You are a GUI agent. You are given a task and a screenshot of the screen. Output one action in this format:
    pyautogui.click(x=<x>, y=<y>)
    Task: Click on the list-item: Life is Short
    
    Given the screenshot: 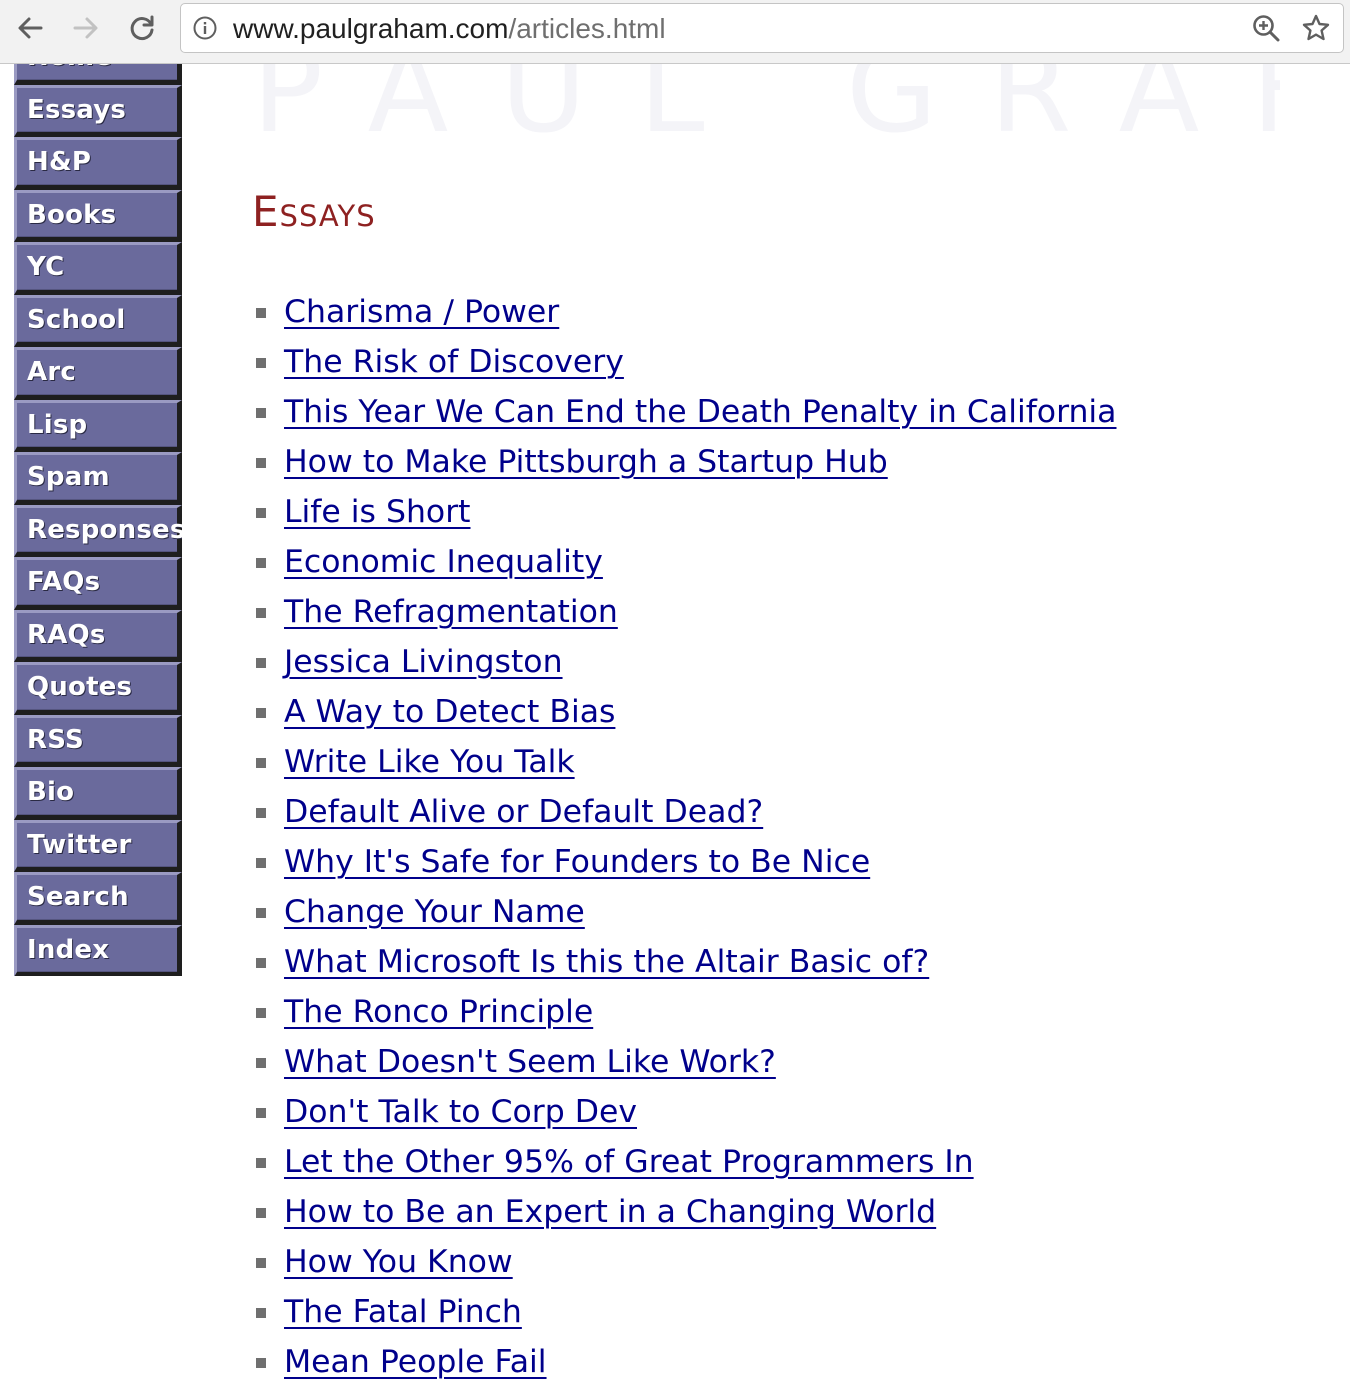 What is the action you would take?
    pyautogui.click(x=684, y=513)
    